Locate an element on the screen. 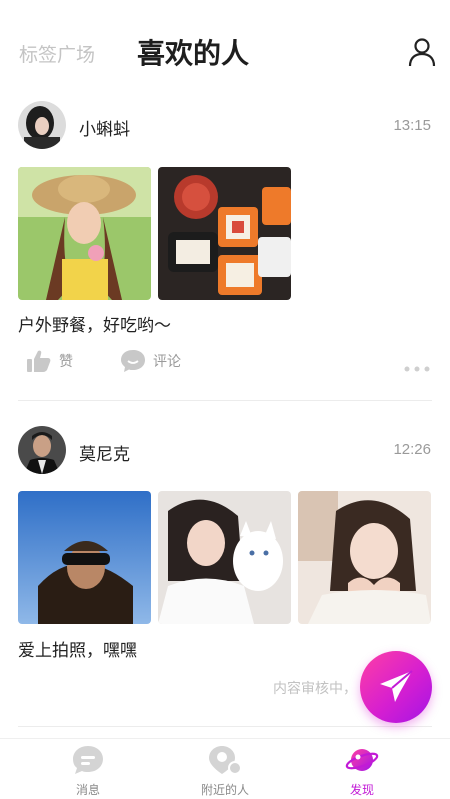 The width and height of the screenshot is (450, 799). thumbs-up-icon is located at coordinates (39, 361).